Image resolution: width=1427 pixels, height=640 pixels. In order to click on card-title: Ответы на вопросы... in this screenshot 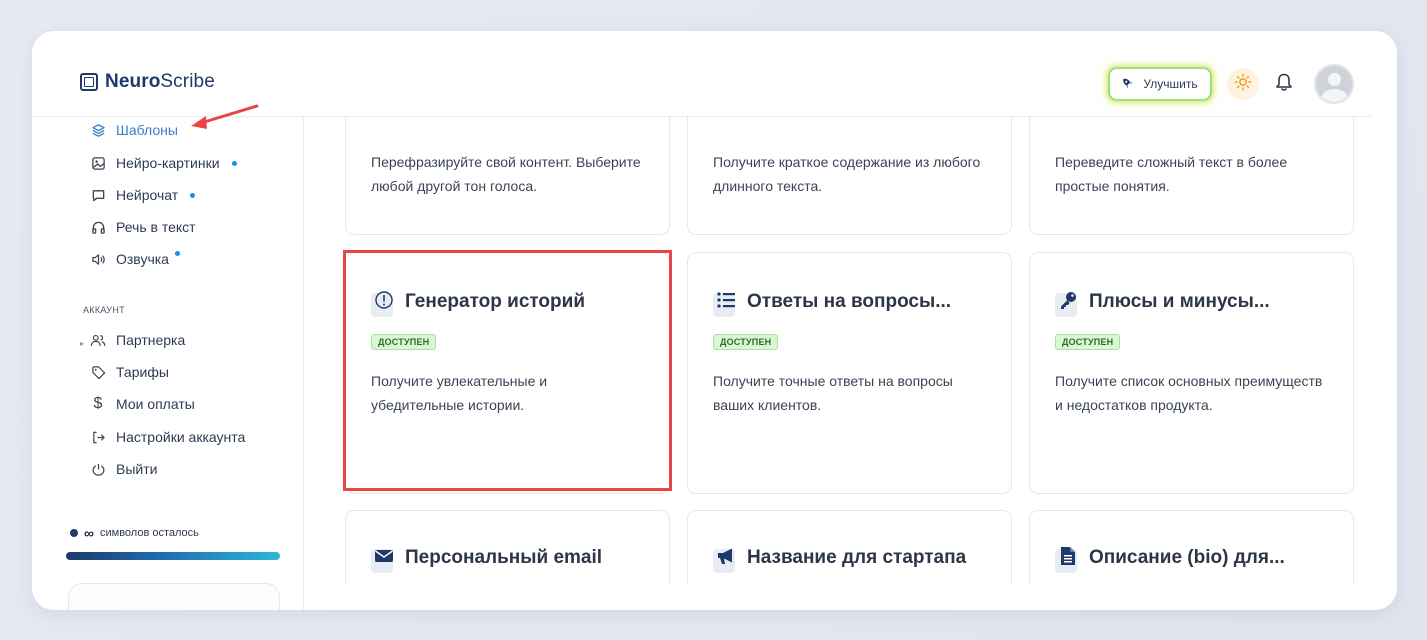, I will do `click(832, 303)`.